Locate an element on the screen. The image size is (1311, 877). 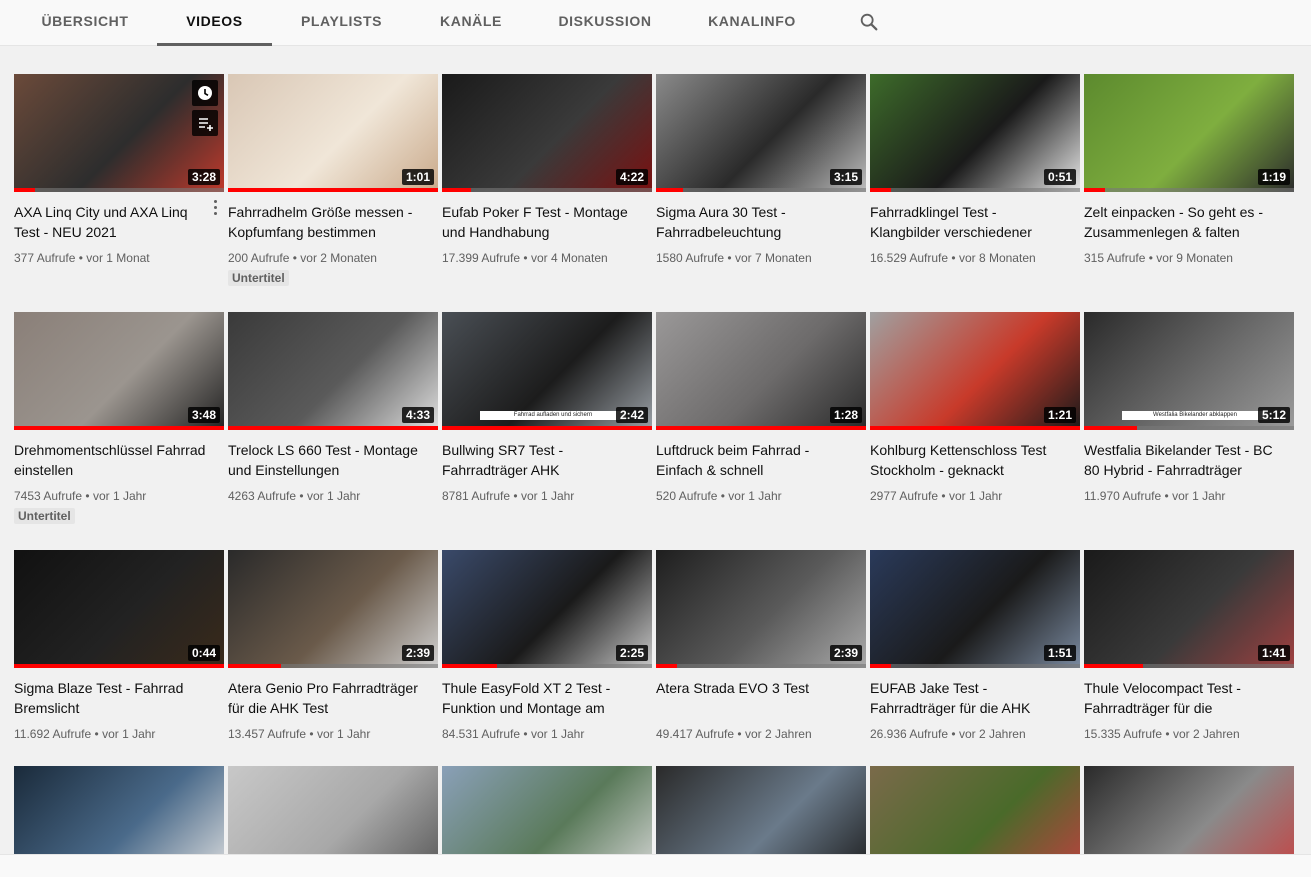
video-thumbnail: 3:15 is located at coordinates (761, 133).